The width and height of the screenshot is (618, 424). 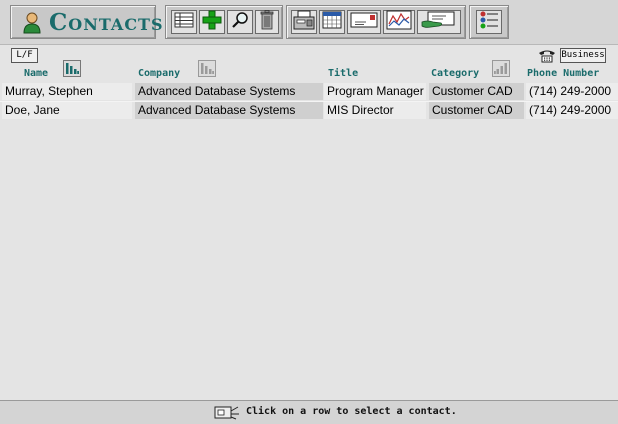 I want to click on card-hand-icon, so click(x=439, y=22).